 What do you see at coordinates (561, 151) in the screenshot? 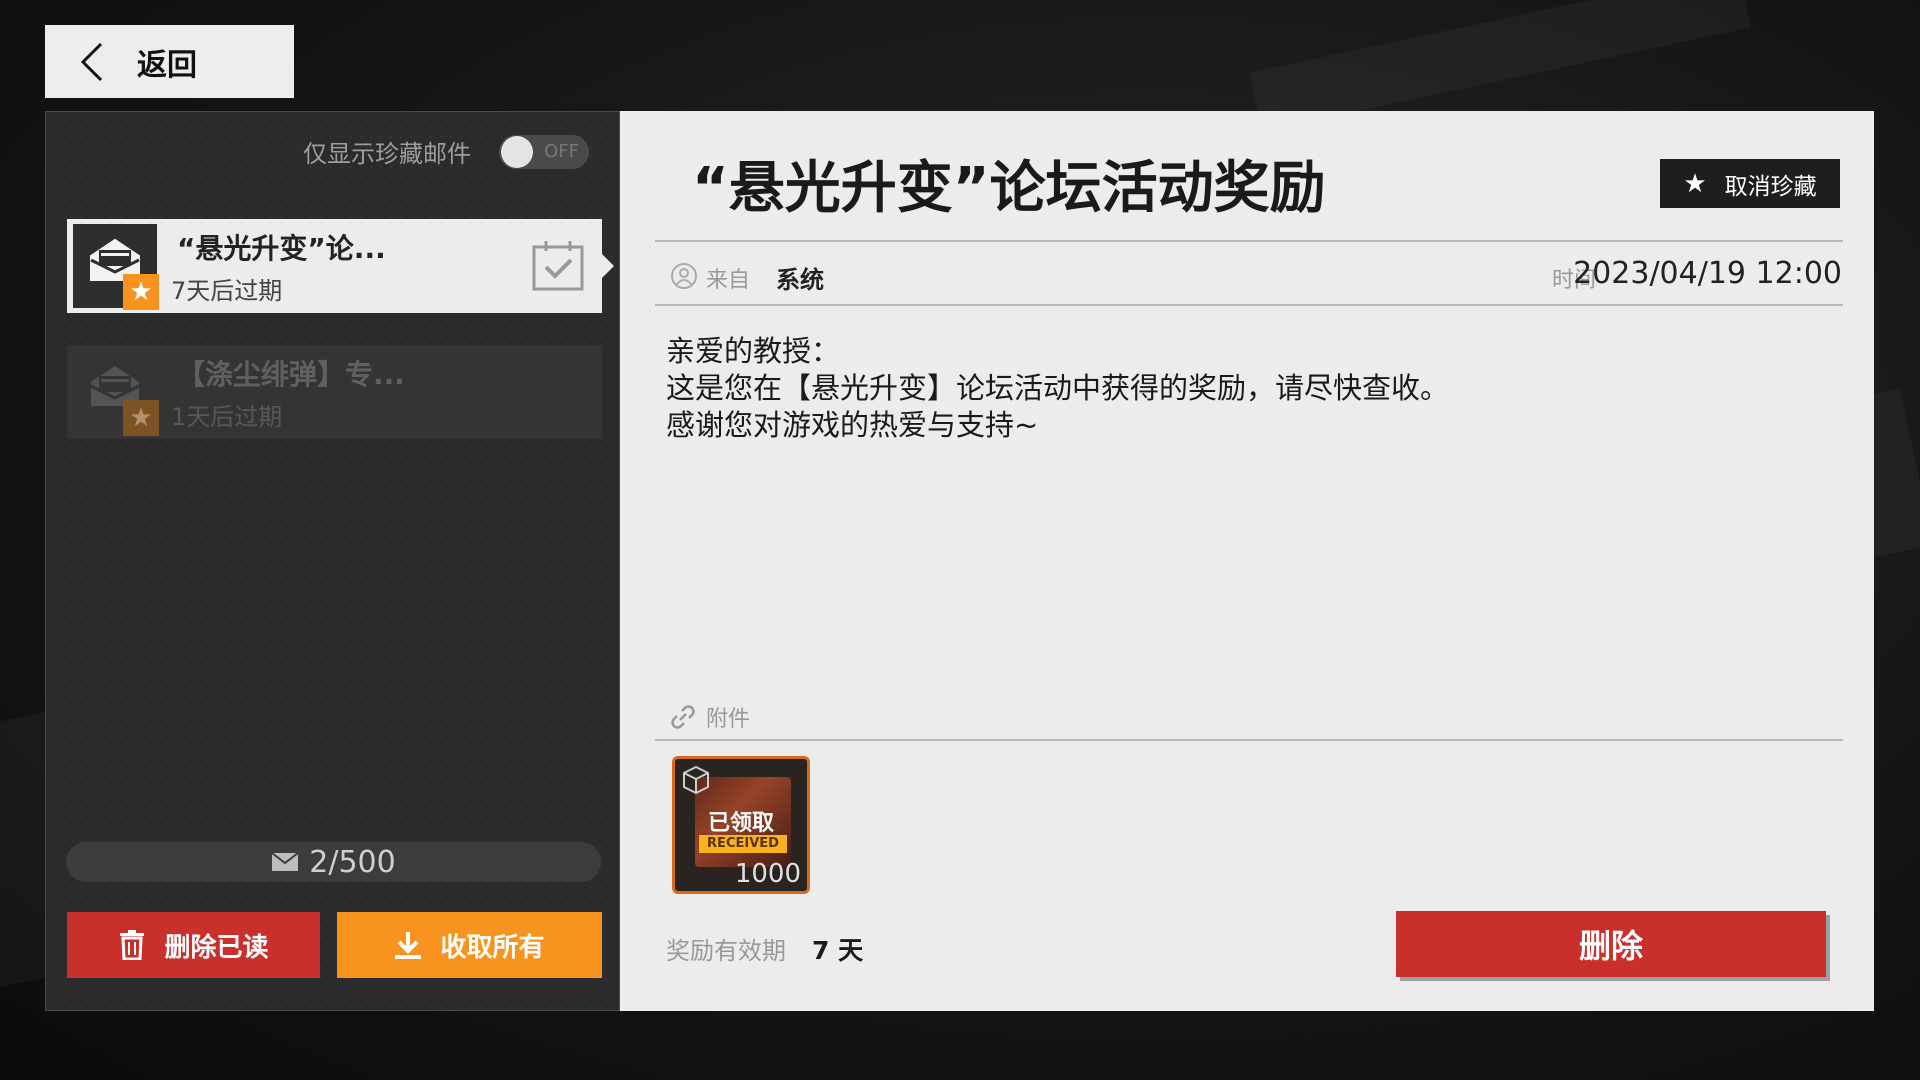
I see `toggle-state-label: OFF` at bounding box center [561, 151].